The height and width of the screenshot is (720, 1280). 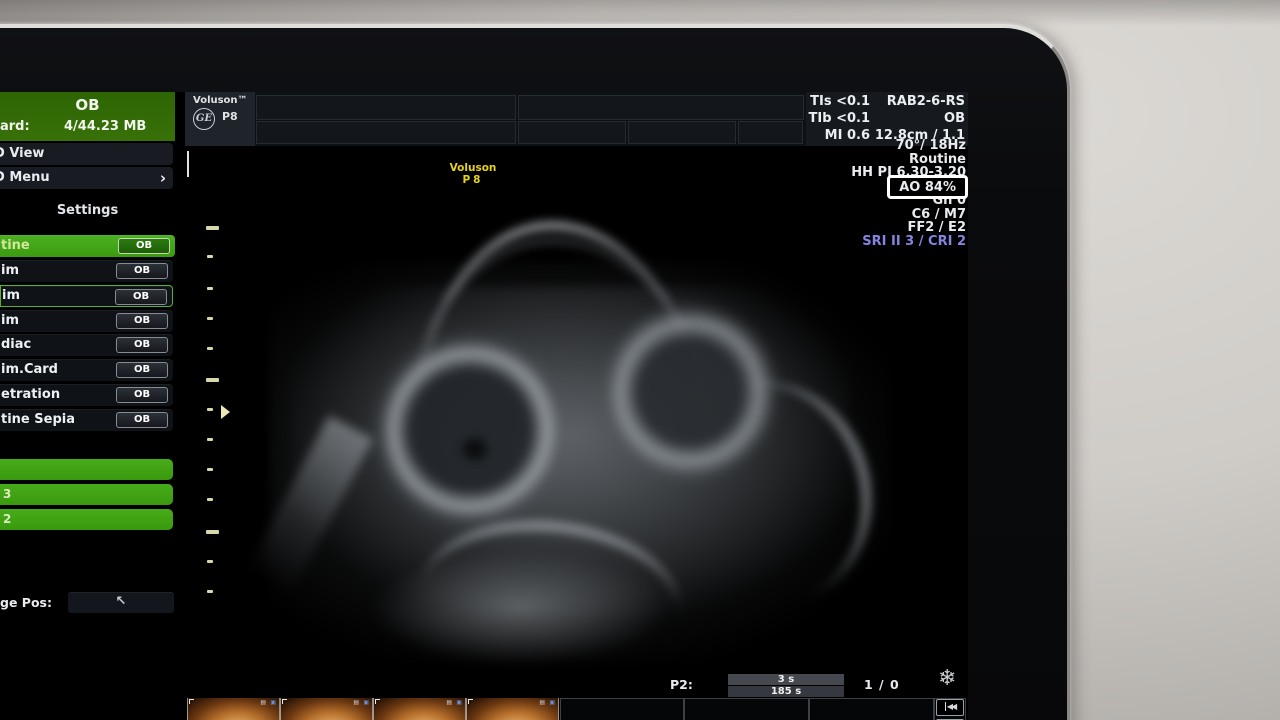 What do you see at coordinates (786, 679) in the screenshot?
I see `time-current: 3 s` at bounding box center [786, 679].